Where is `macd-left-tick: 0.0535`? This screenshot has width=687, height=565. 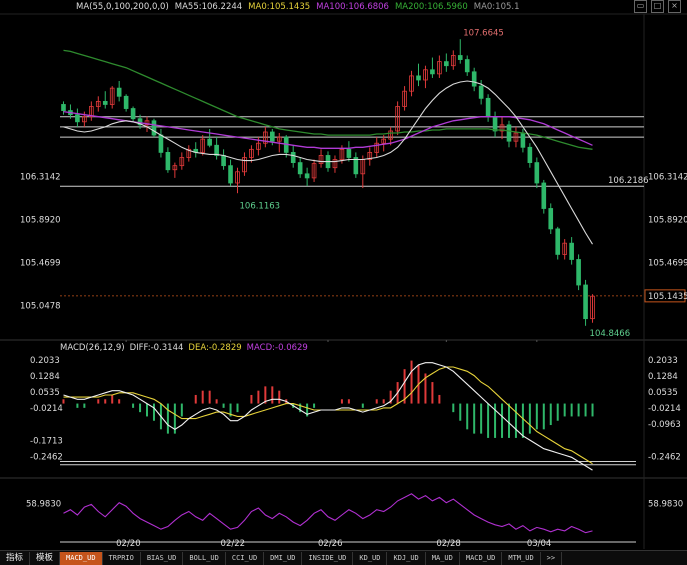 macd-left-tick: 0.0535 is located at coordinates (45, 393).